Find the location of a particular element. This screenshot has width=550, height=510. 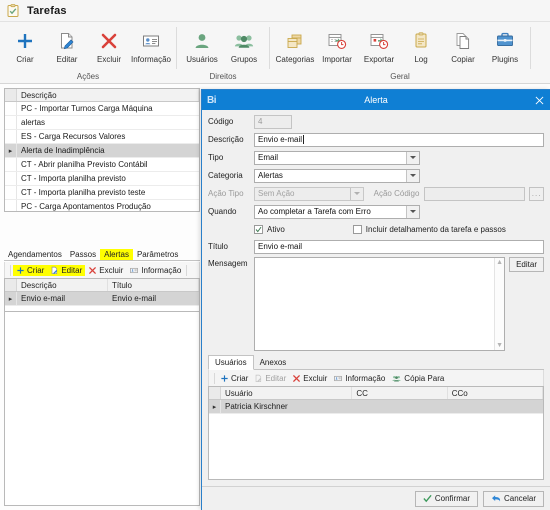

field-row-quando: Quando Ao completar a Tarefa com Erro is located at coordinates (376, 211).